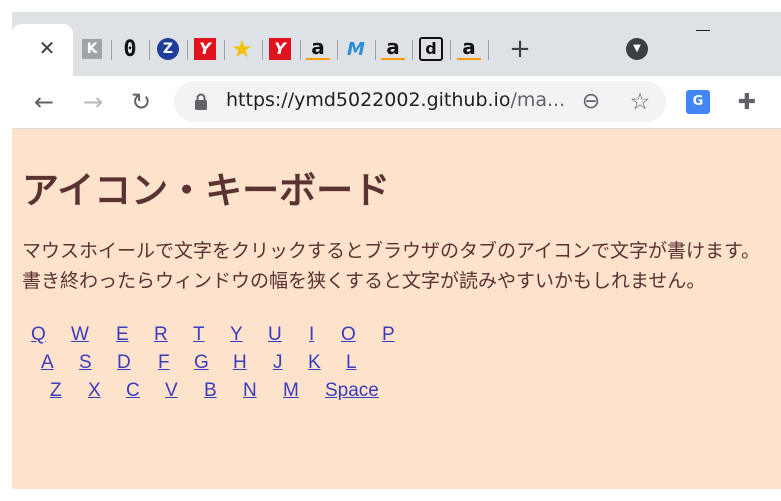  What do you see at coordinates (391, 251) in the screenshot?
I see `description-line: マウスホイールで文字をクリックするとブラウザのタブのアイコンで文字が書けます。` at bounding box center [391, 251].